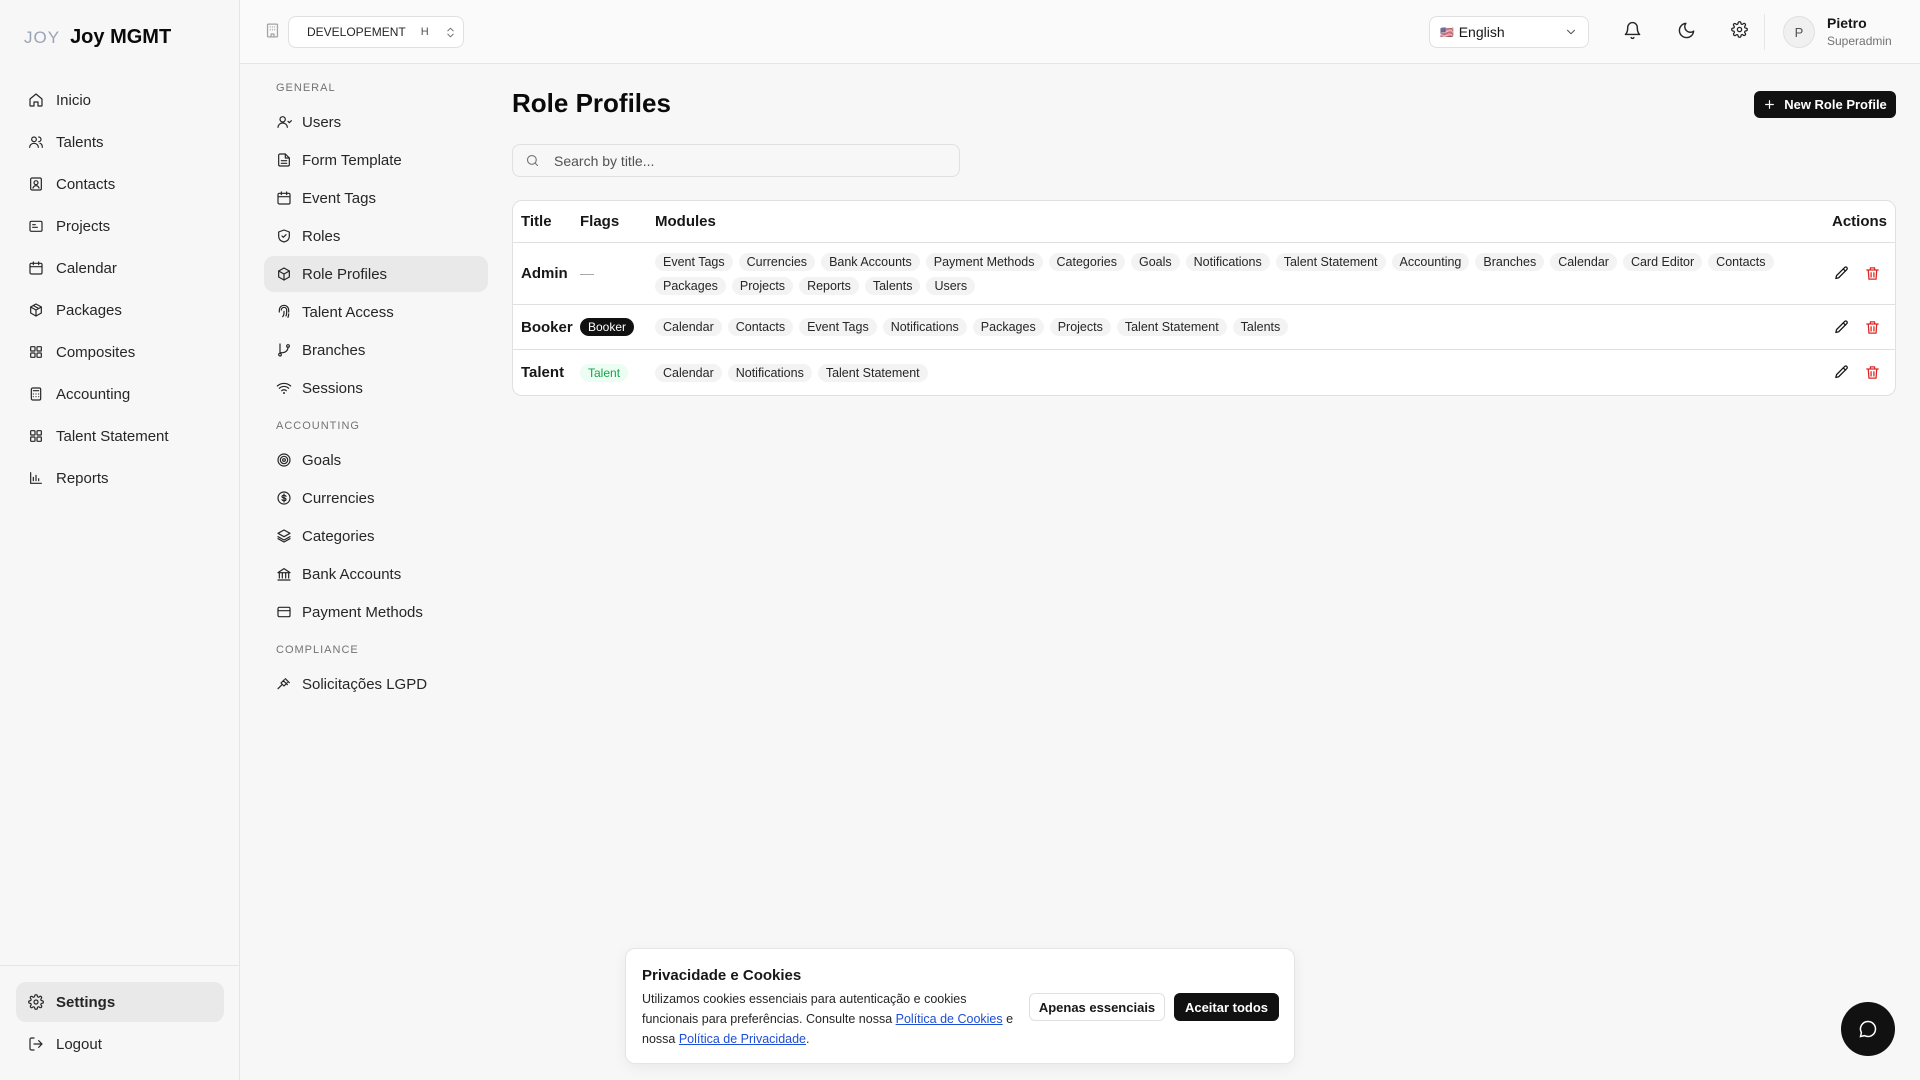 This screenshot has width=1920, height=1080. What do you see at coordinates (546, 221) in the screenshot?
I see `column-header-title: Title` at bounding box center [546, 221].